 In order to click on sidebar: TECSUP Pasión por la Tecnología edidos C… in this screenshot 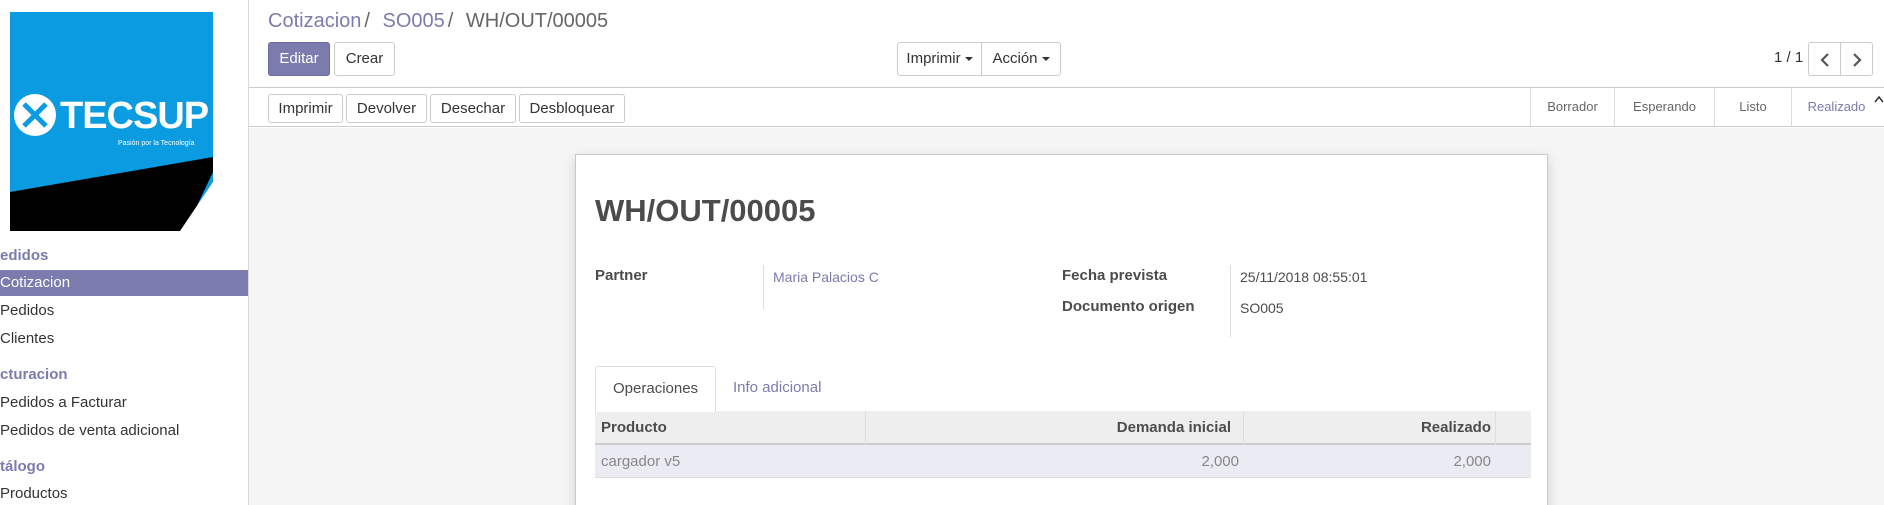, I will do `click(124, 252)`.